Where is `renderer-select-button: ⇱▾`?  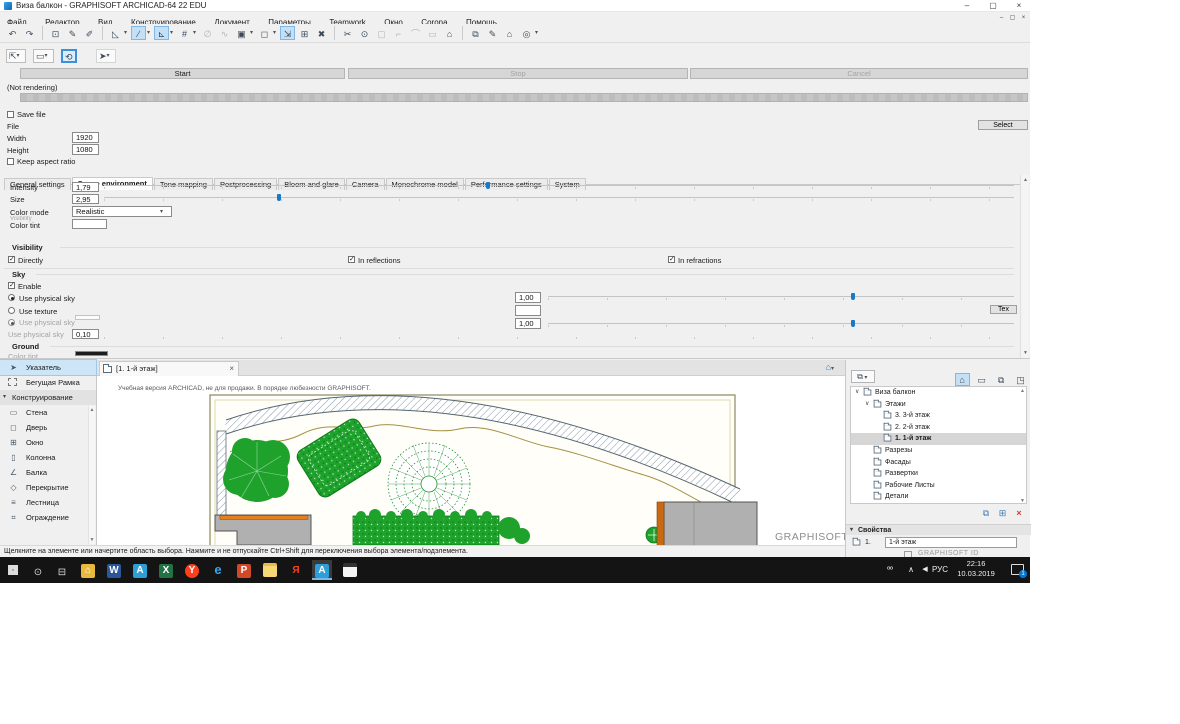
renderer-select-button: ⇱▾ is located at coordinates (16, 56).